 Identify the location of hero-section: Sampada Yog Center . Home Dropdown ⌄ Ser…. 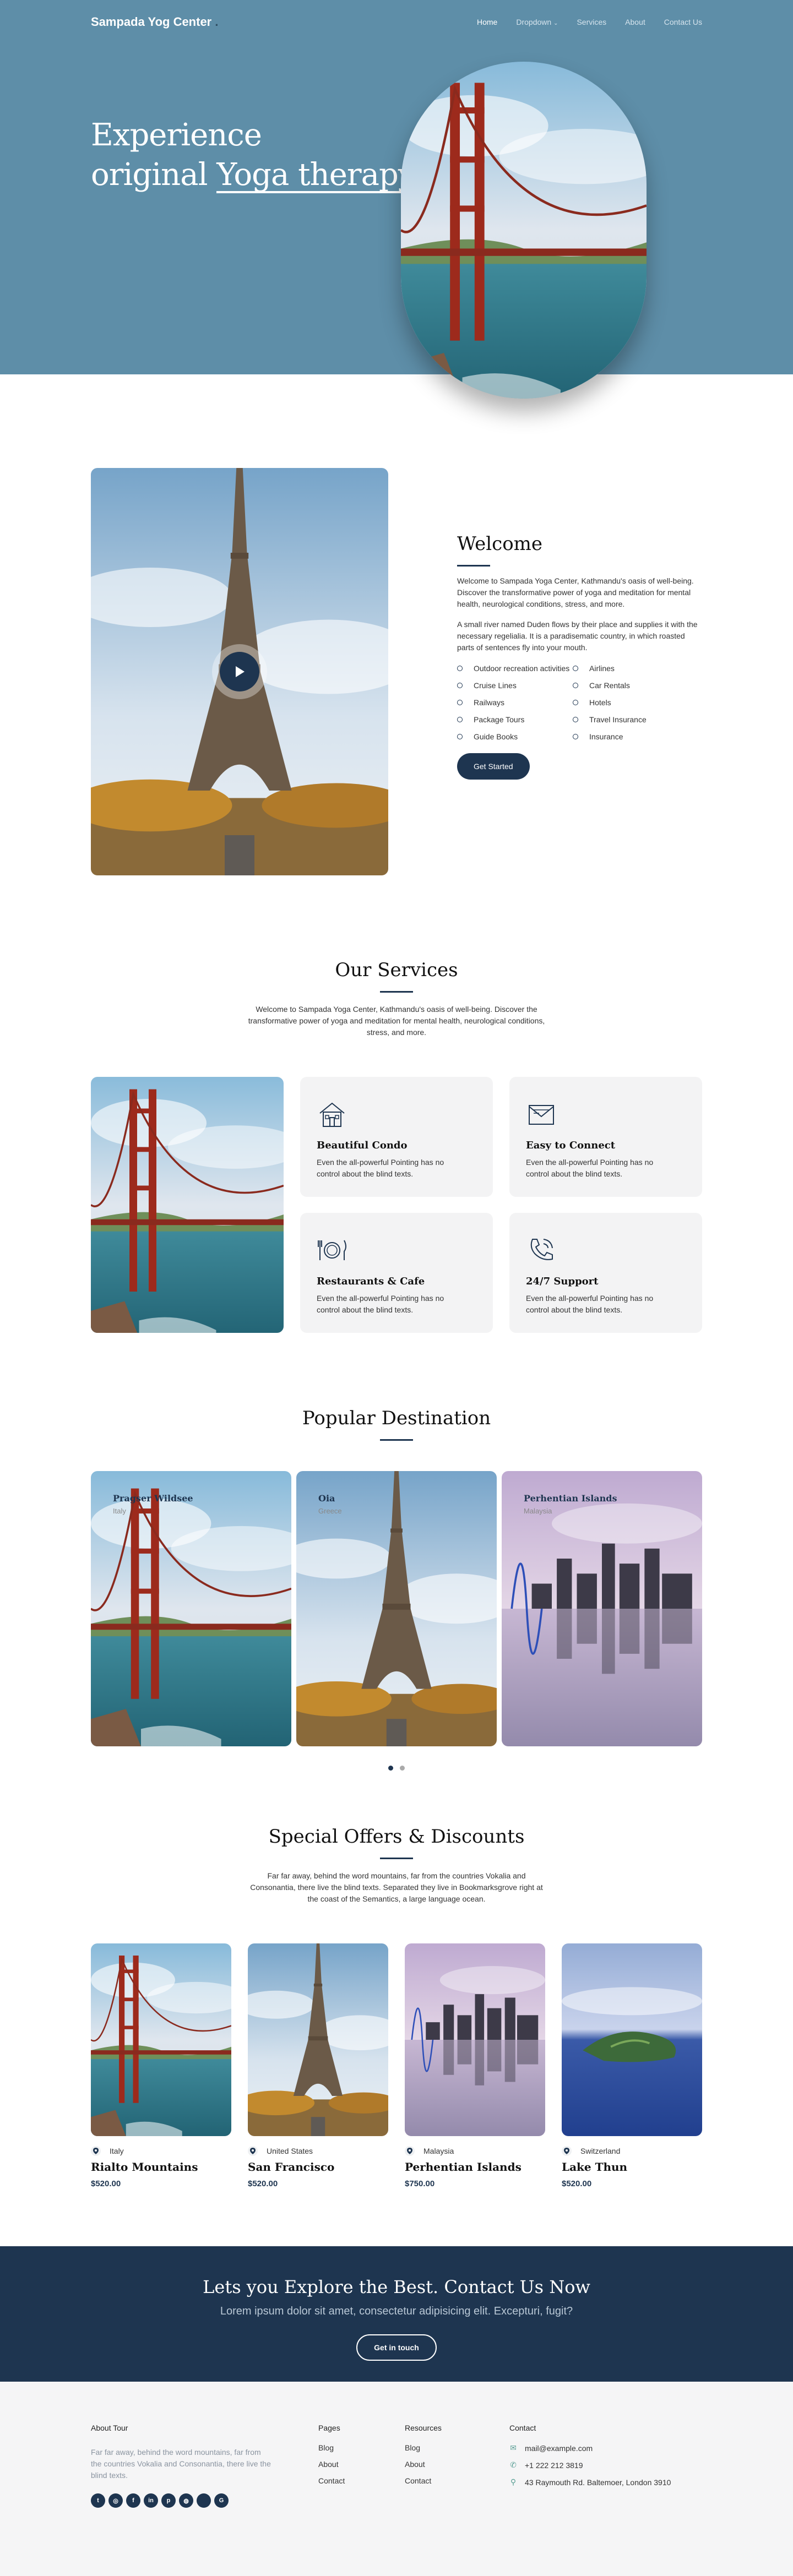
(397, 187).